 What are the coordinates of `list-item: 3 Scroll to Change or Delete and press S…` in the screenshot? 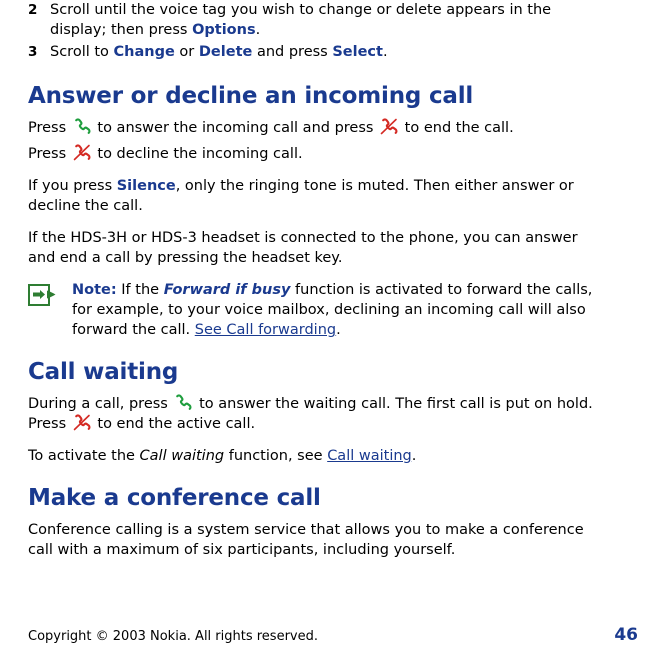 It's located at (318, 52).